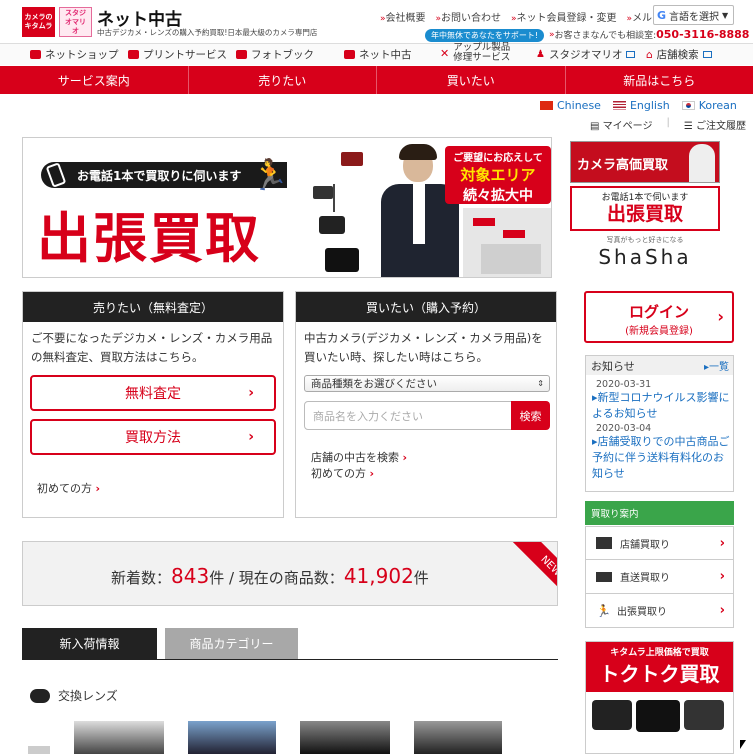 The height and width of the screenshot is (754, 753). What do you see at coordinates (645, 240) in the screenshot?
I see `shasha-small: 写真がもっと好きになる` at bounding box center [645, 240].